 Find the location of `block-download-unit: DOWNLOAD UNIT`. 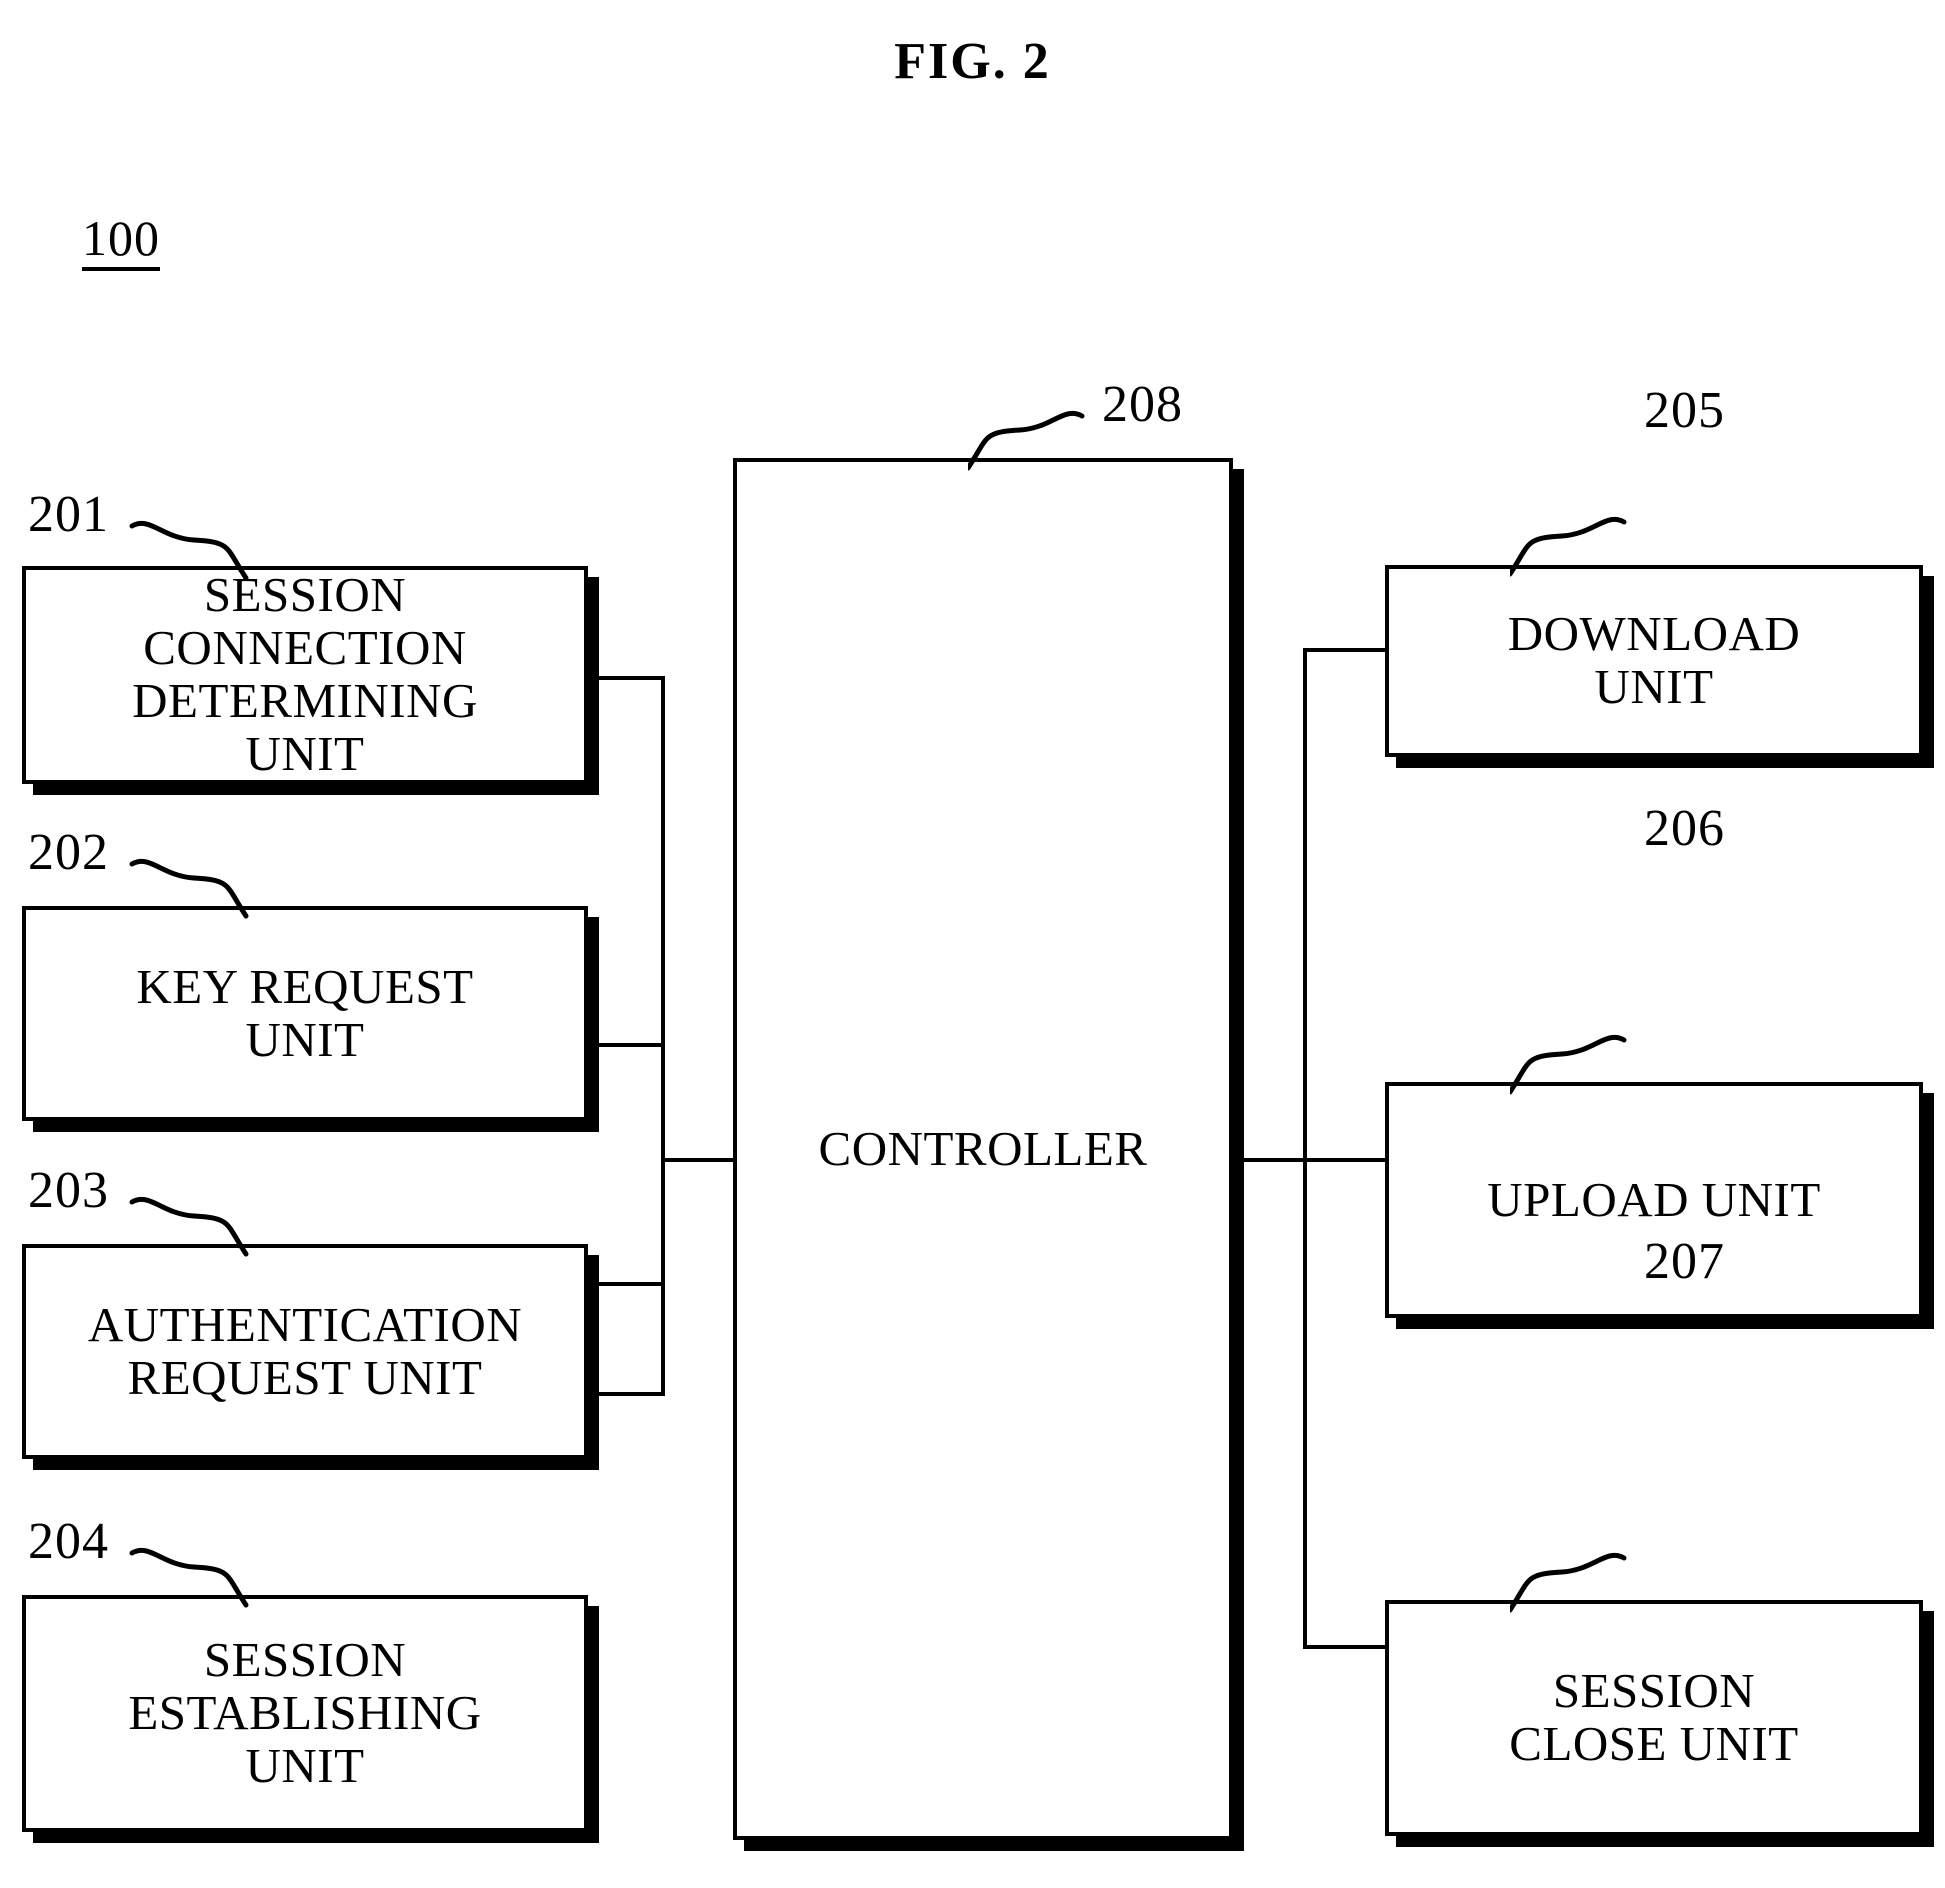

block-download-unit: DOWNLOAD UNIT is located at coordinates (1654, 661).